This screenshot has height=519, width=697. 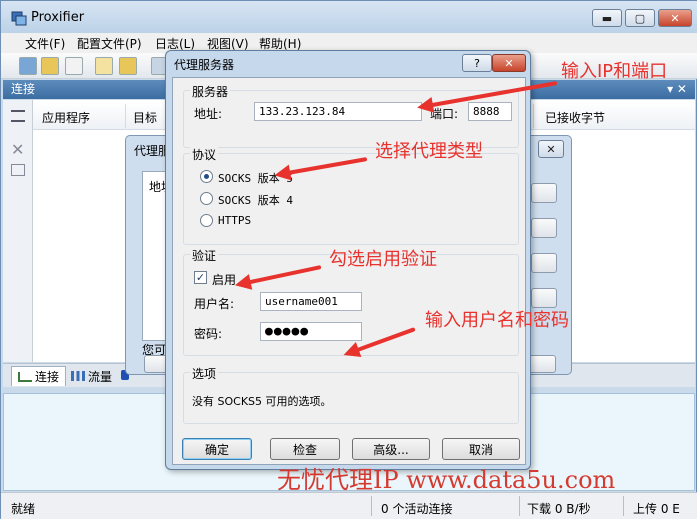 What do you see at coordinates (50, 66) in the screenshot?
I see `proxy-servers-icon` at bounding box center [50, 66].